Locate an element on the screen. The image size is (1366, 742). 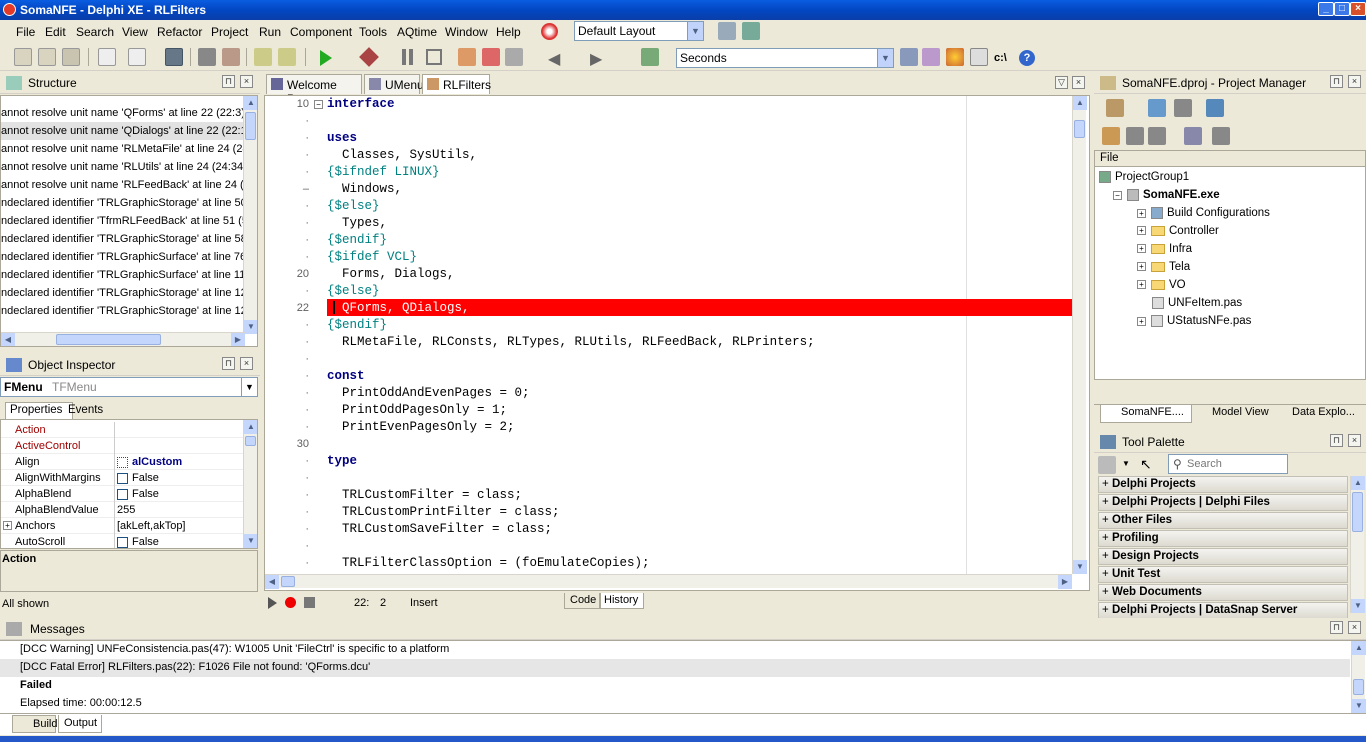
structure-vscroll: ▲ ▼ is located at coordinates (250, 215).